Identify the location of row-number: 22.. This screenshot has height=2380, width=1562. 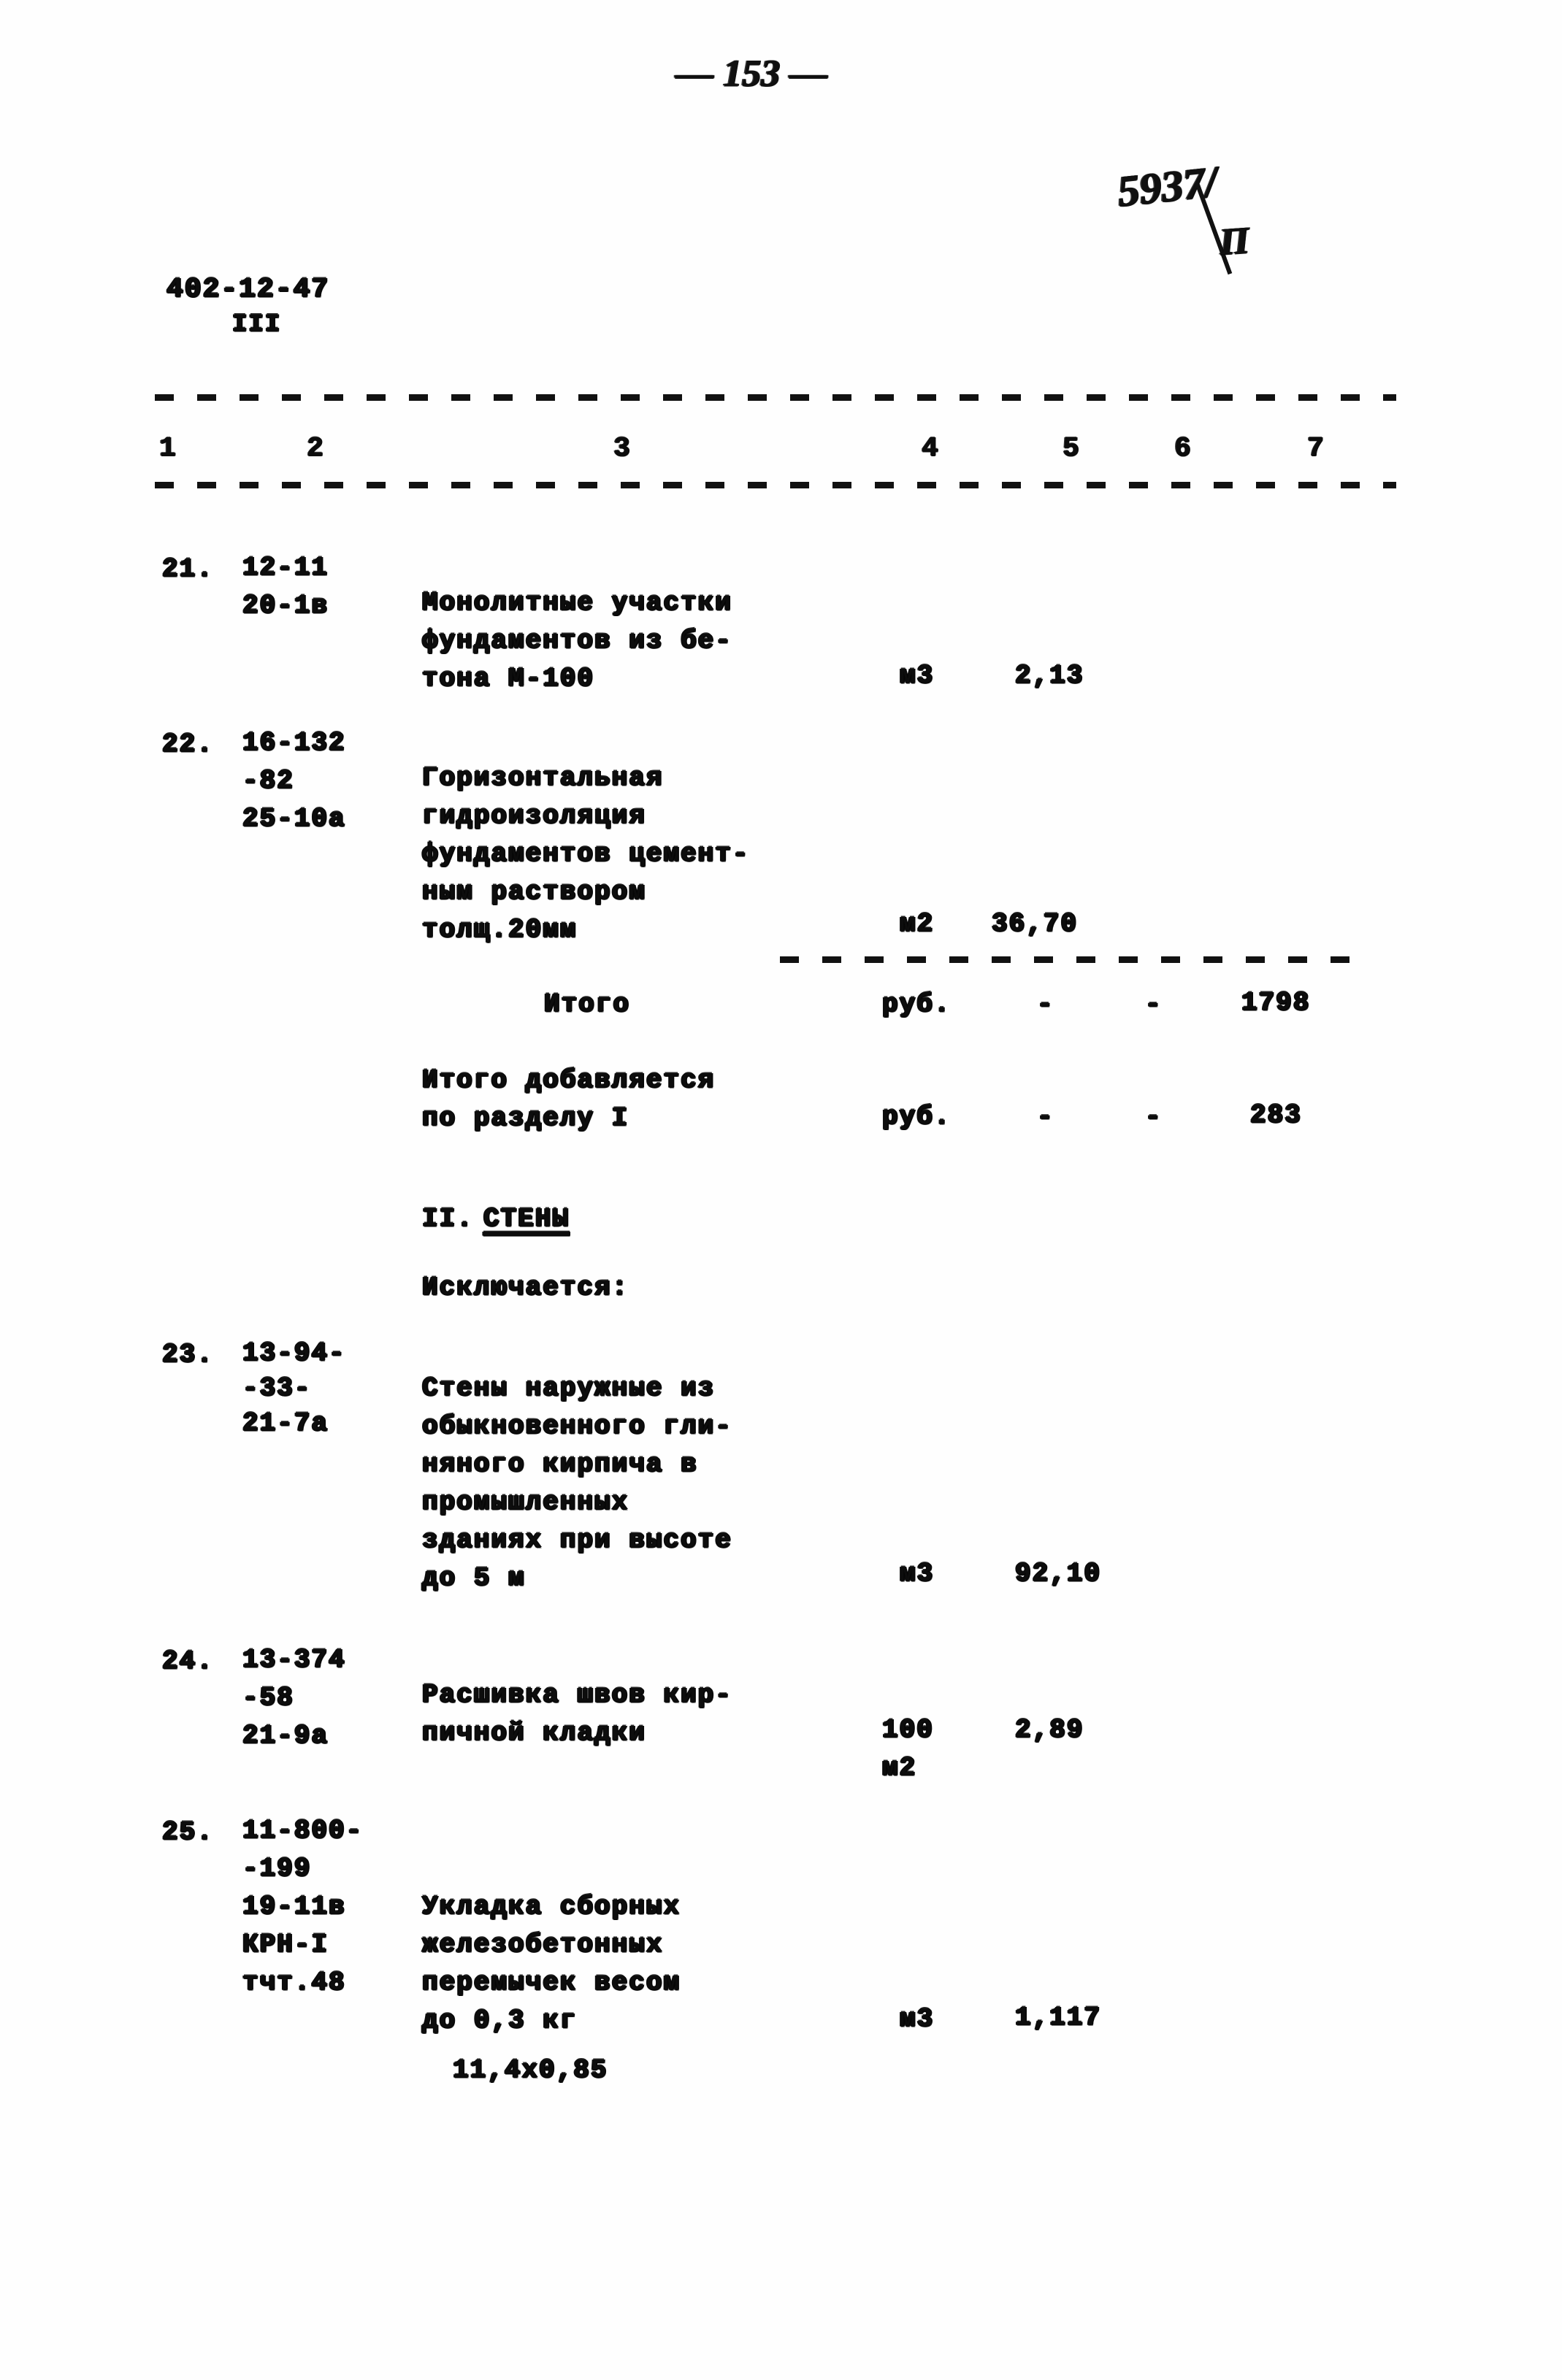
(188, 744).